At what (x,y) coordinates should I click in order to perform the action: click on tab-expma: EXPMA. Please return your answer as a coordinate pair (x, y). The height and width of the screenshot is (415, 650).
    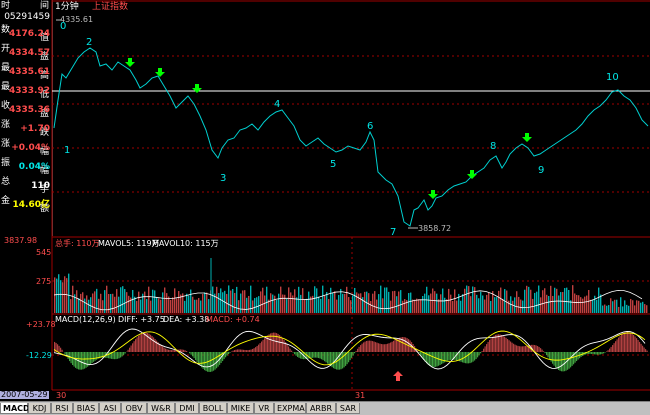
    Looking at the image, I should click on (290, 408).